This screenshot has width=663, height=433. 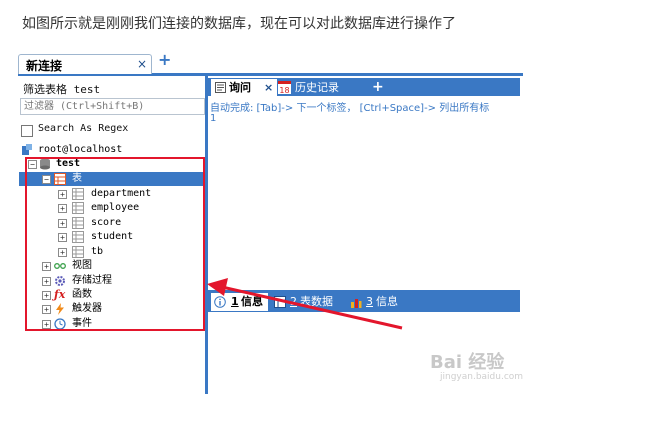 What do you see at coordinates (239, 24) in the screenshot?
I see `article-caption: 如图所示就是刚刚我们连接的数据库，现在可以对此数据库进行操作了` at bounding box center [239, 24].